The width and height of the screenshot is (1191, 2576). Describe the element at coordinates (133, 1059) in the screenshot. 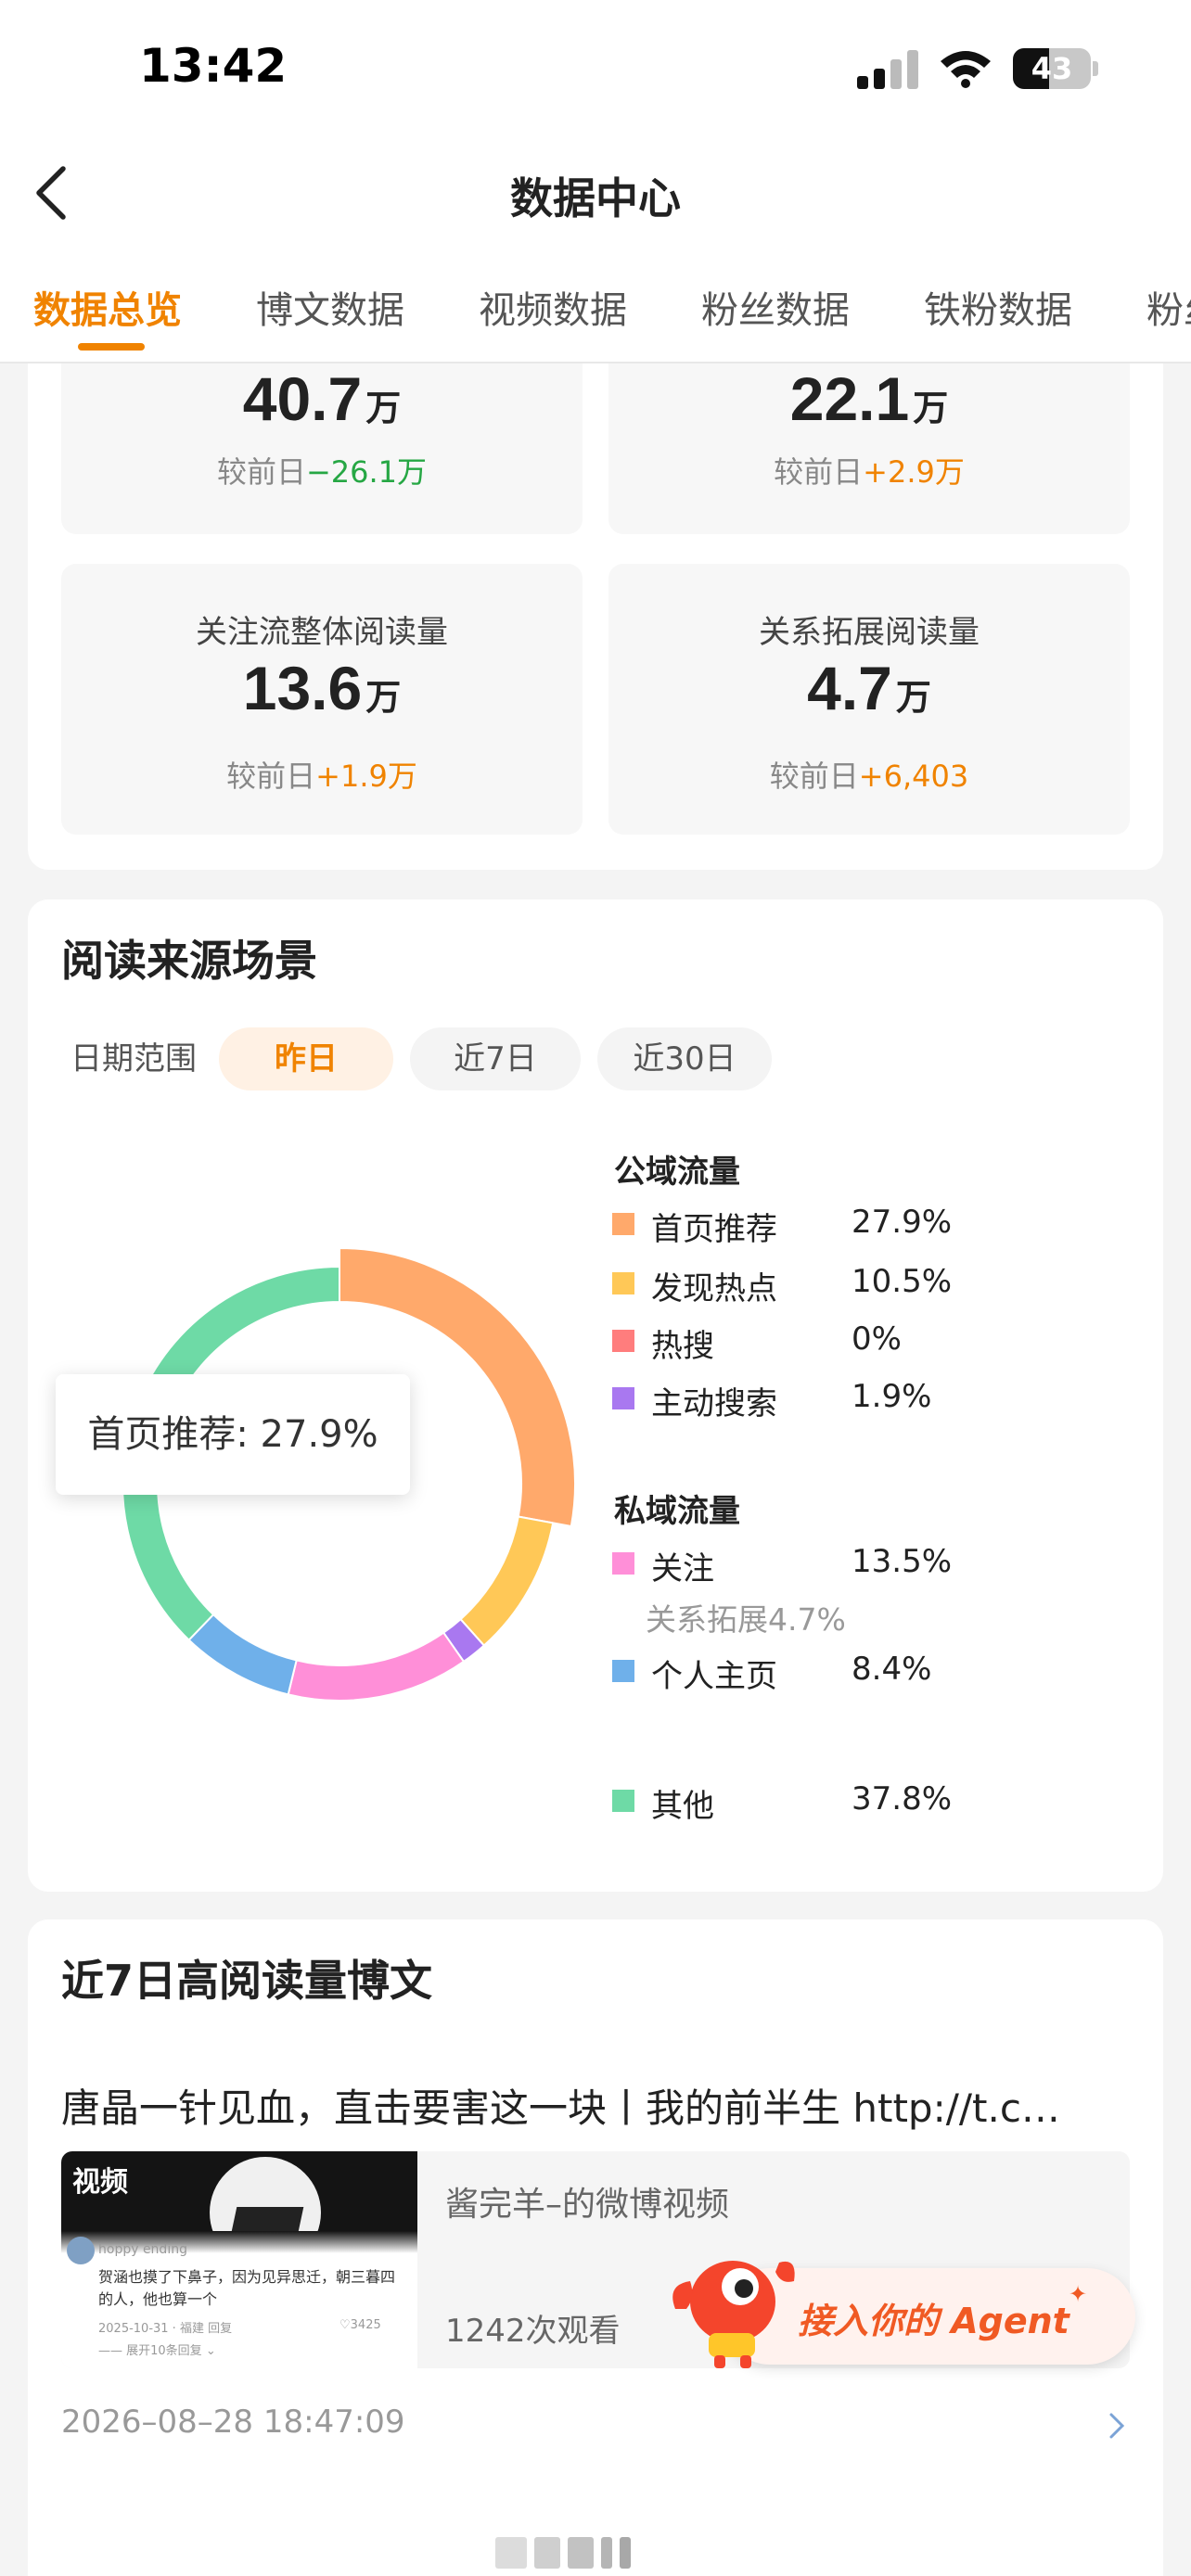

I see `date-range-label: 日期范围` at that location.